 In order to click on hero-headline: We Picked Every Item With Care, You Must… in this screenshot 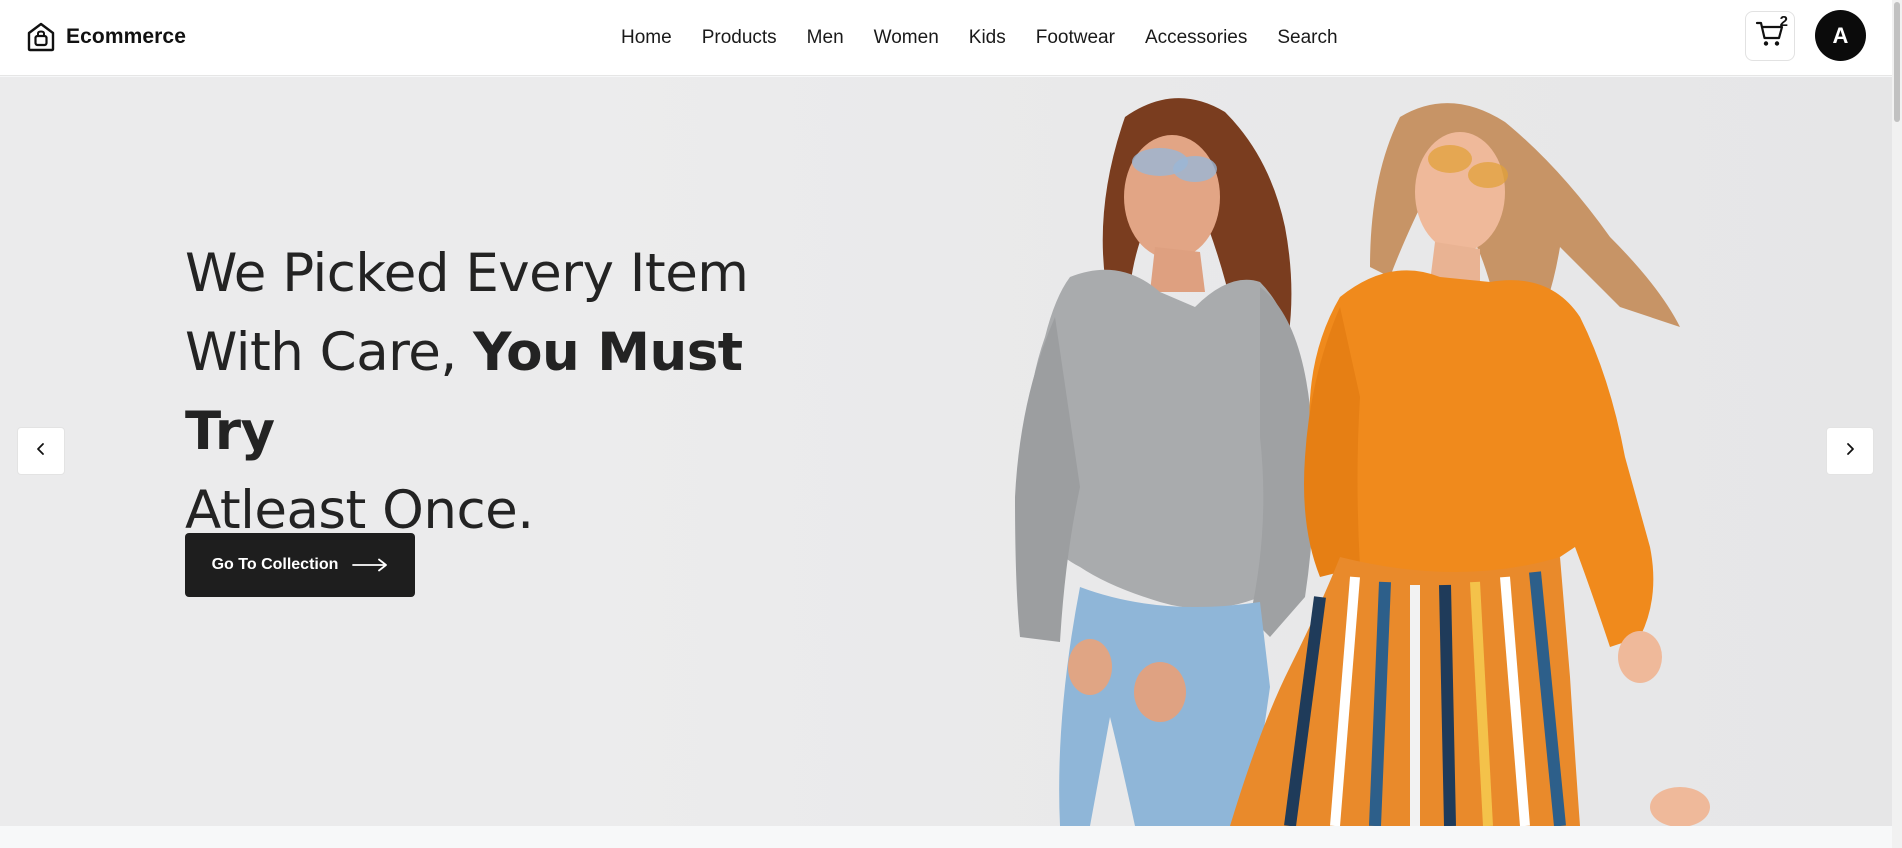, I will do `click(515, 392)`.